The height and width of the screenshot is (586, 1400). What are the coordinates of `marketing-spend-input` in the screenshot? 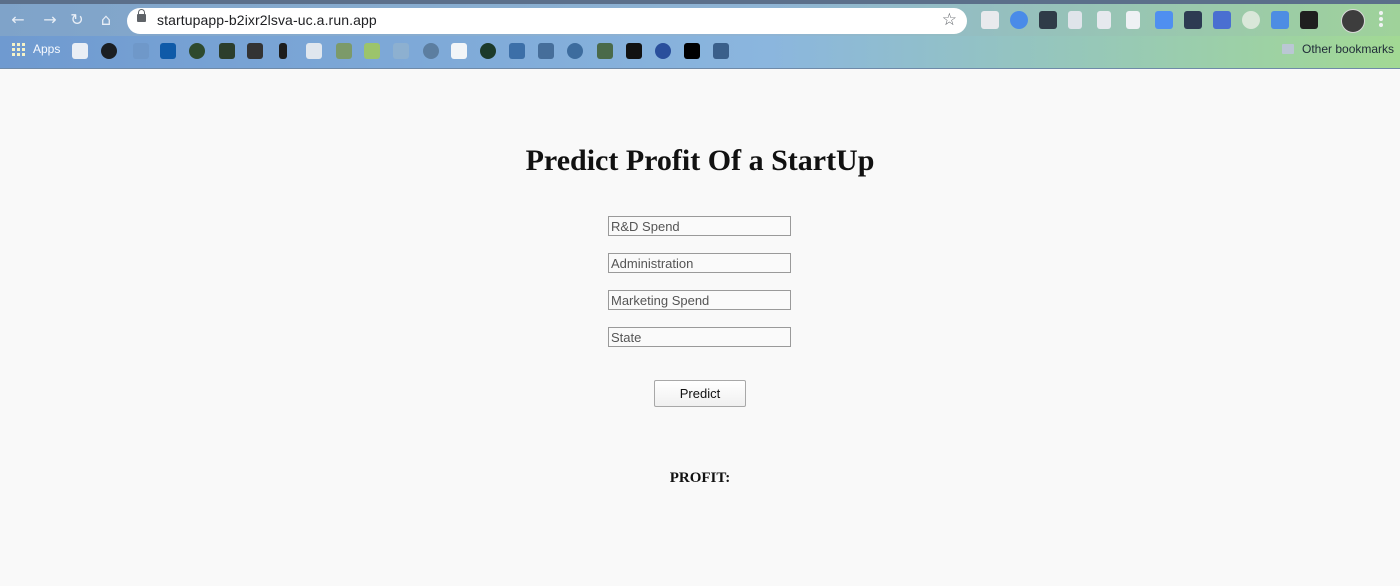 It's located at (699, 300).